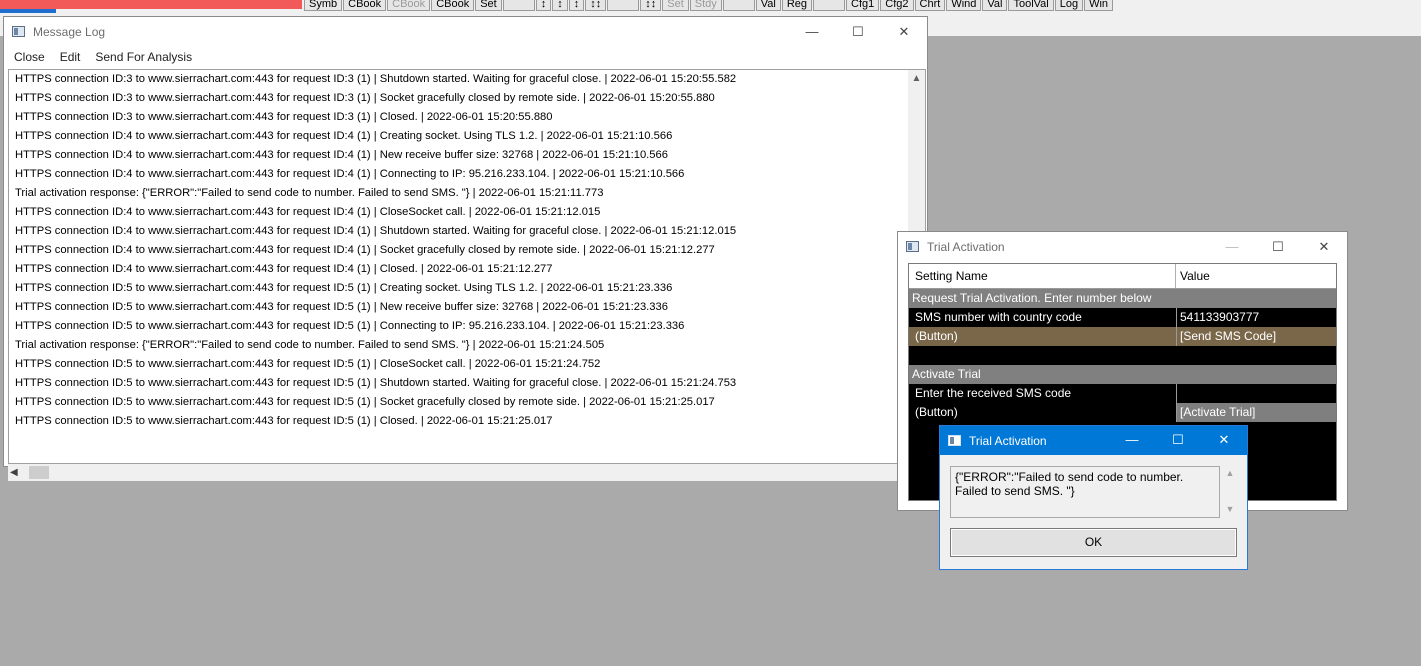 This screenshot has height=666, width=1421. What do you see at coordinates (1069, 5) in the screenshot?
I see `toolbar-button: Log` at bounding box center [1069, 5].